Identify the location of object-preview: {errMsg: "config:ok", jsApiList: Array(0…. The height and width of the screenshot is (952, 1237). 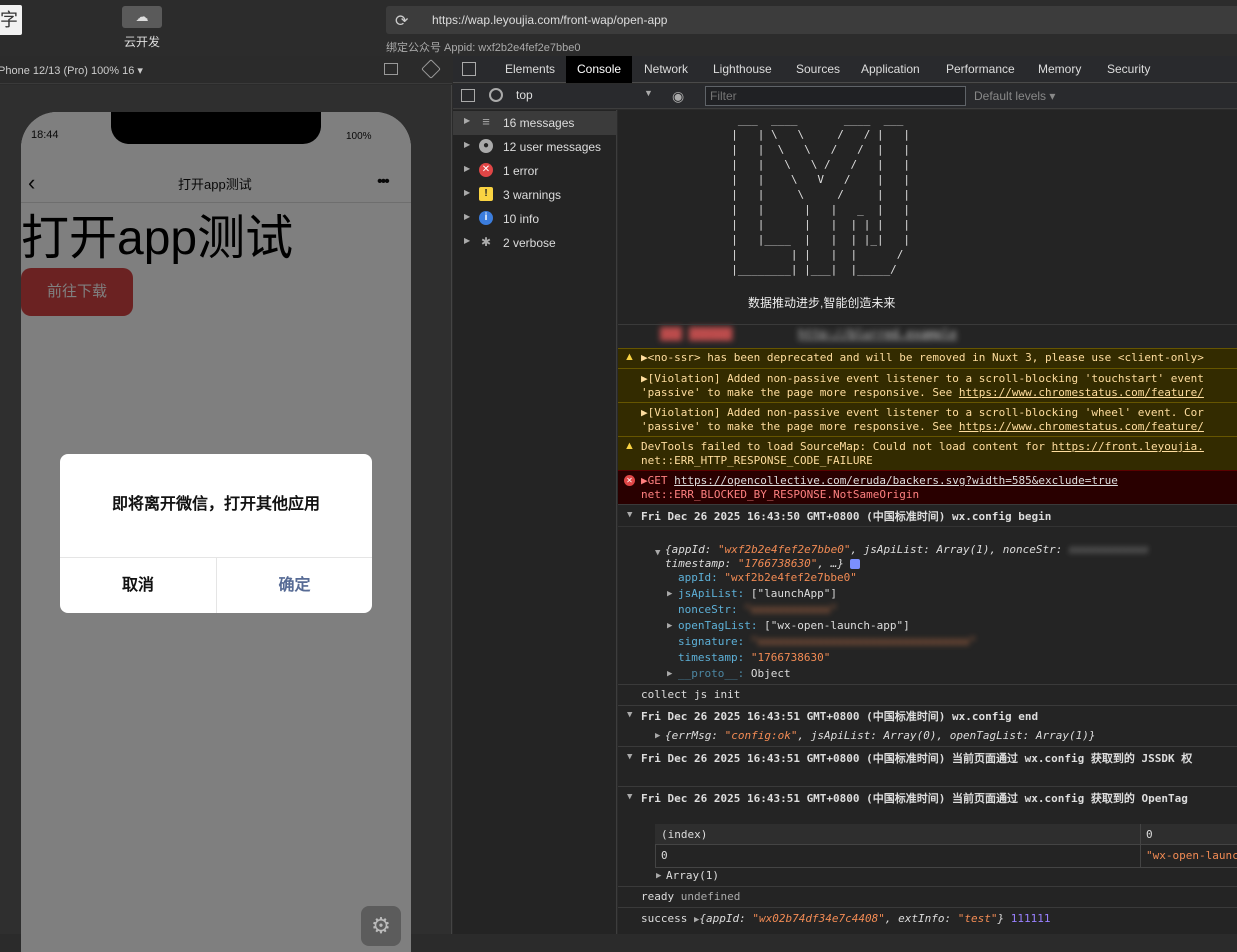
(880, 735).